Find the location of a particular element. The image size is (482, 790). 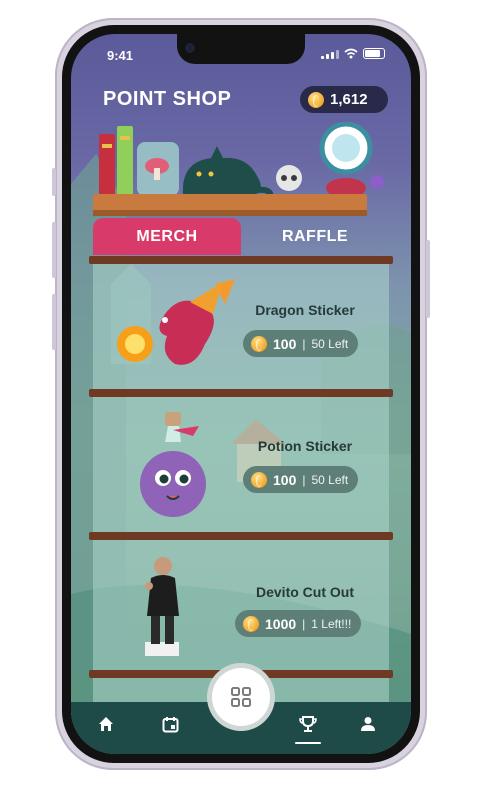

wifi-icon is located at coordinates (351, 53).